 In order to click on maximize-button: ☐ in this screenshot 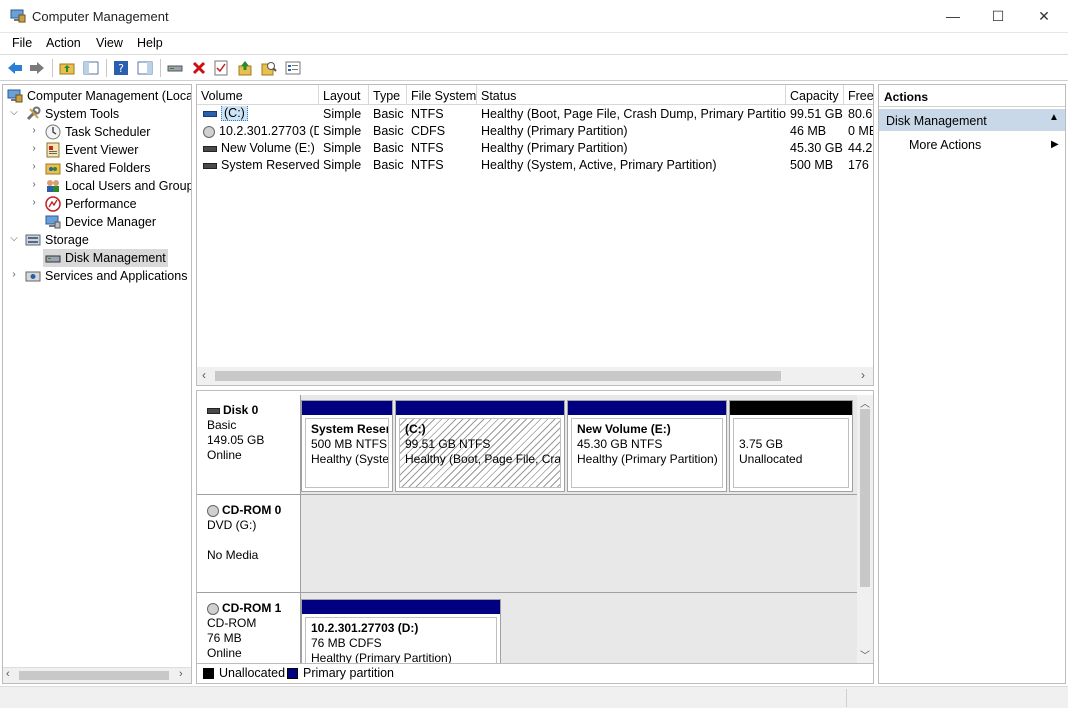, I will do `click(998, 16)`.